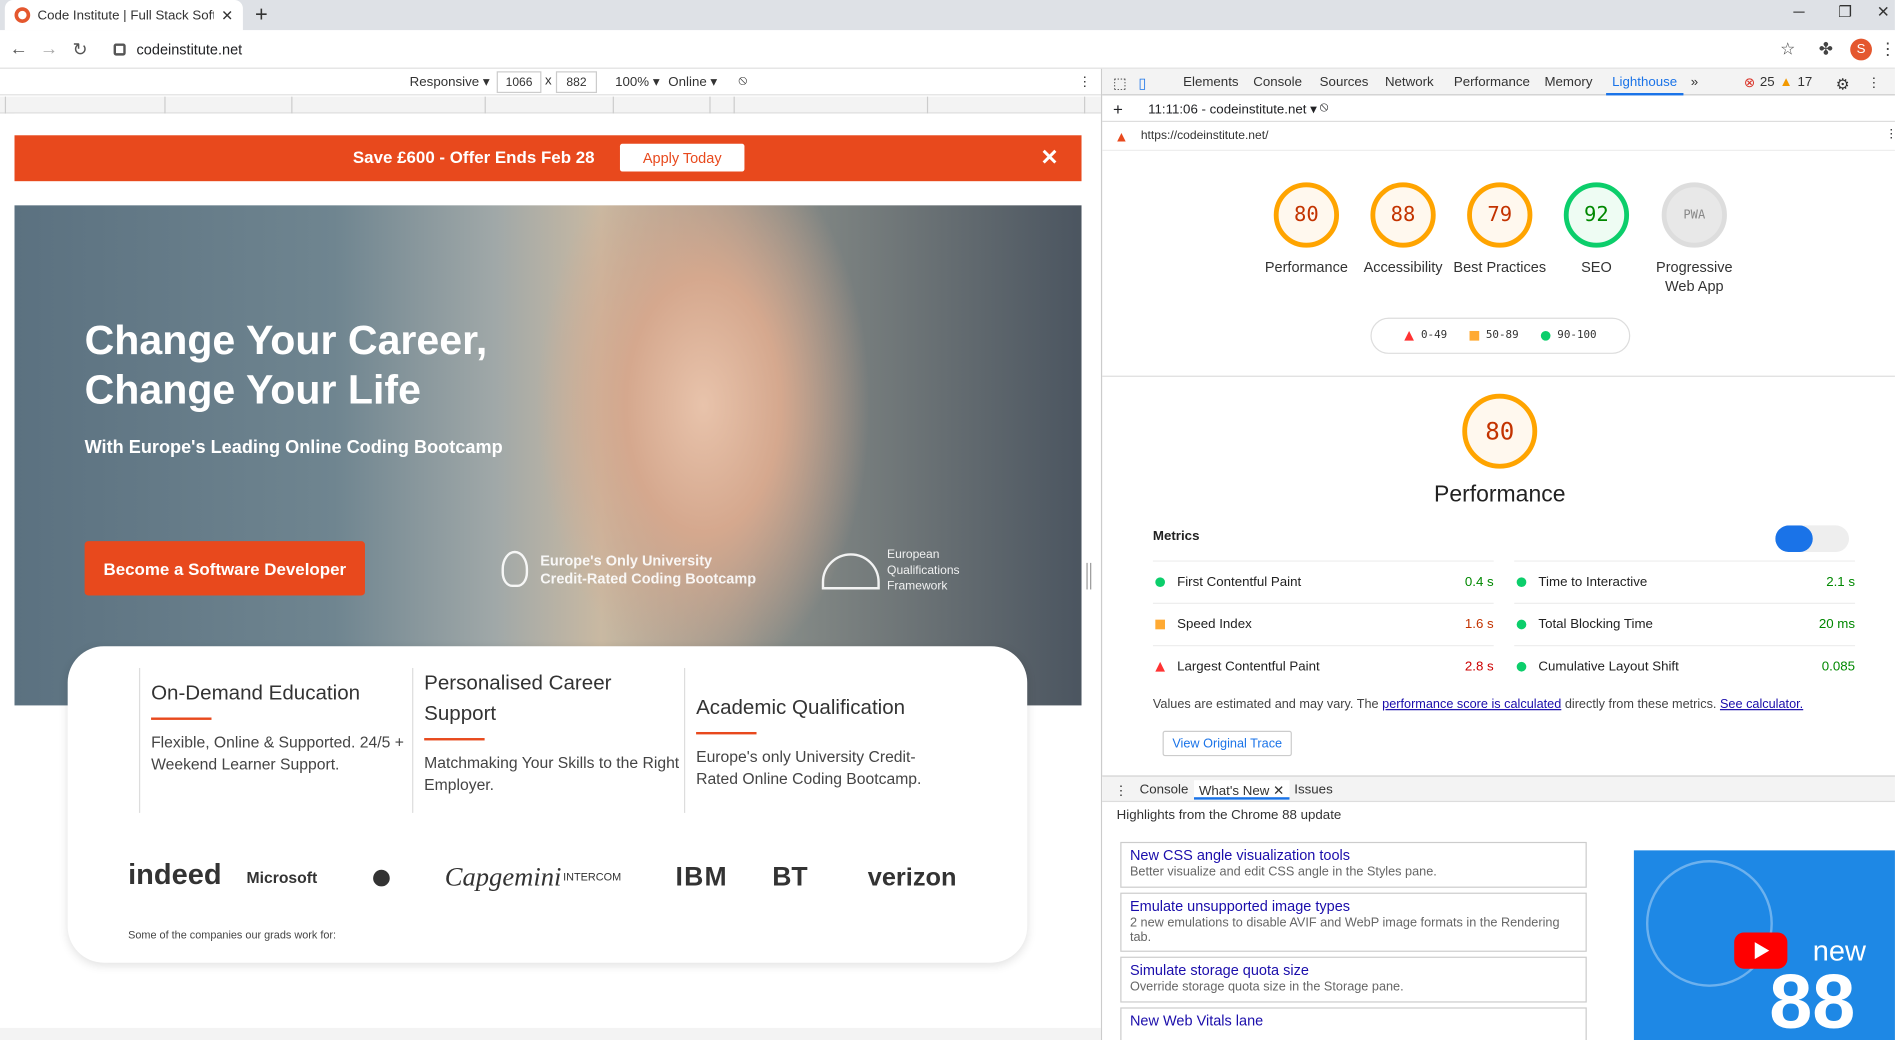 This screenshot has width=1895, height=1040. I want to click on more-tabs-icon: », so click(1694, 82).